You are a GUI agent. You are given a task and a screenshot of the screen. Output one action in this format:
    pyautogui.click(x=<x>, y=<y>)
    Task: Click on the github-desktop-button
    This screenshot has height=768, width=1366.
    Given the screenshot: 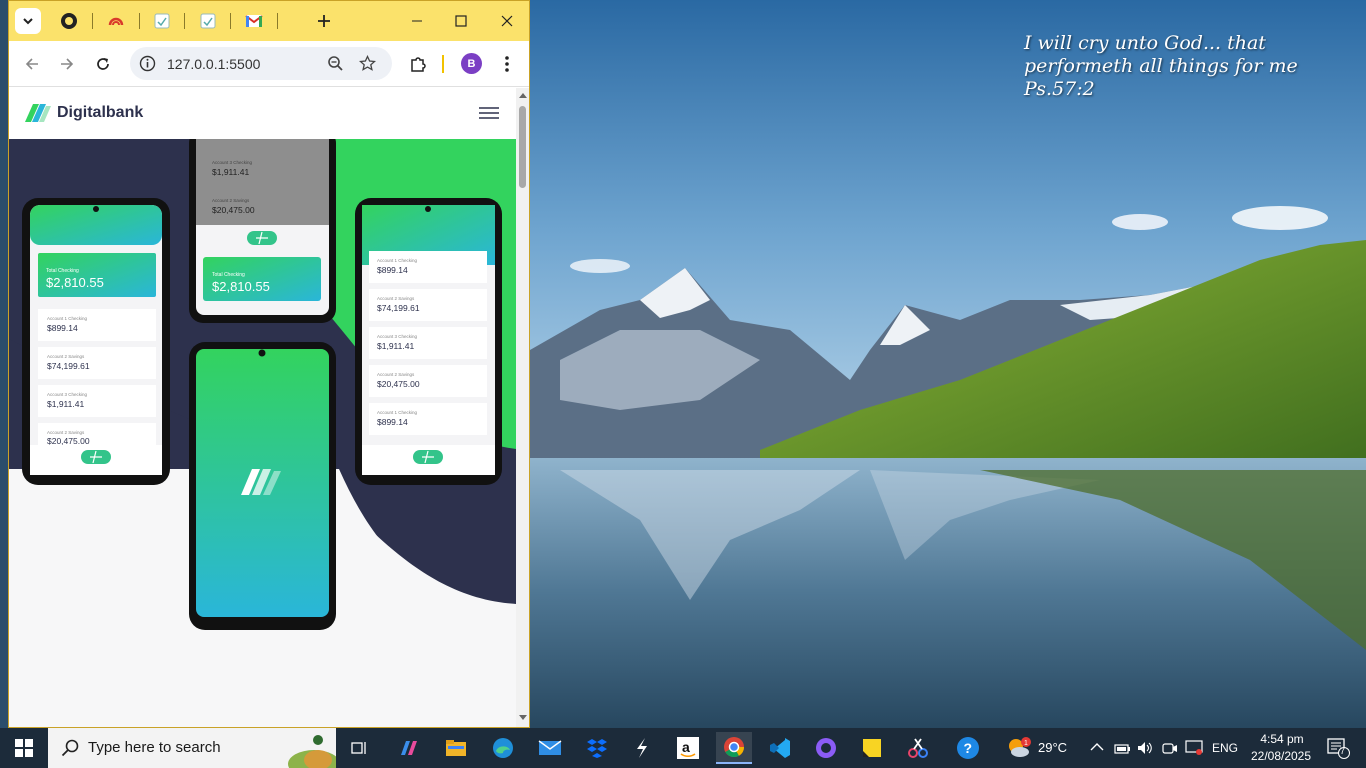 What is the action you would take?
    pyautogui.click(x=826, y=748)
    